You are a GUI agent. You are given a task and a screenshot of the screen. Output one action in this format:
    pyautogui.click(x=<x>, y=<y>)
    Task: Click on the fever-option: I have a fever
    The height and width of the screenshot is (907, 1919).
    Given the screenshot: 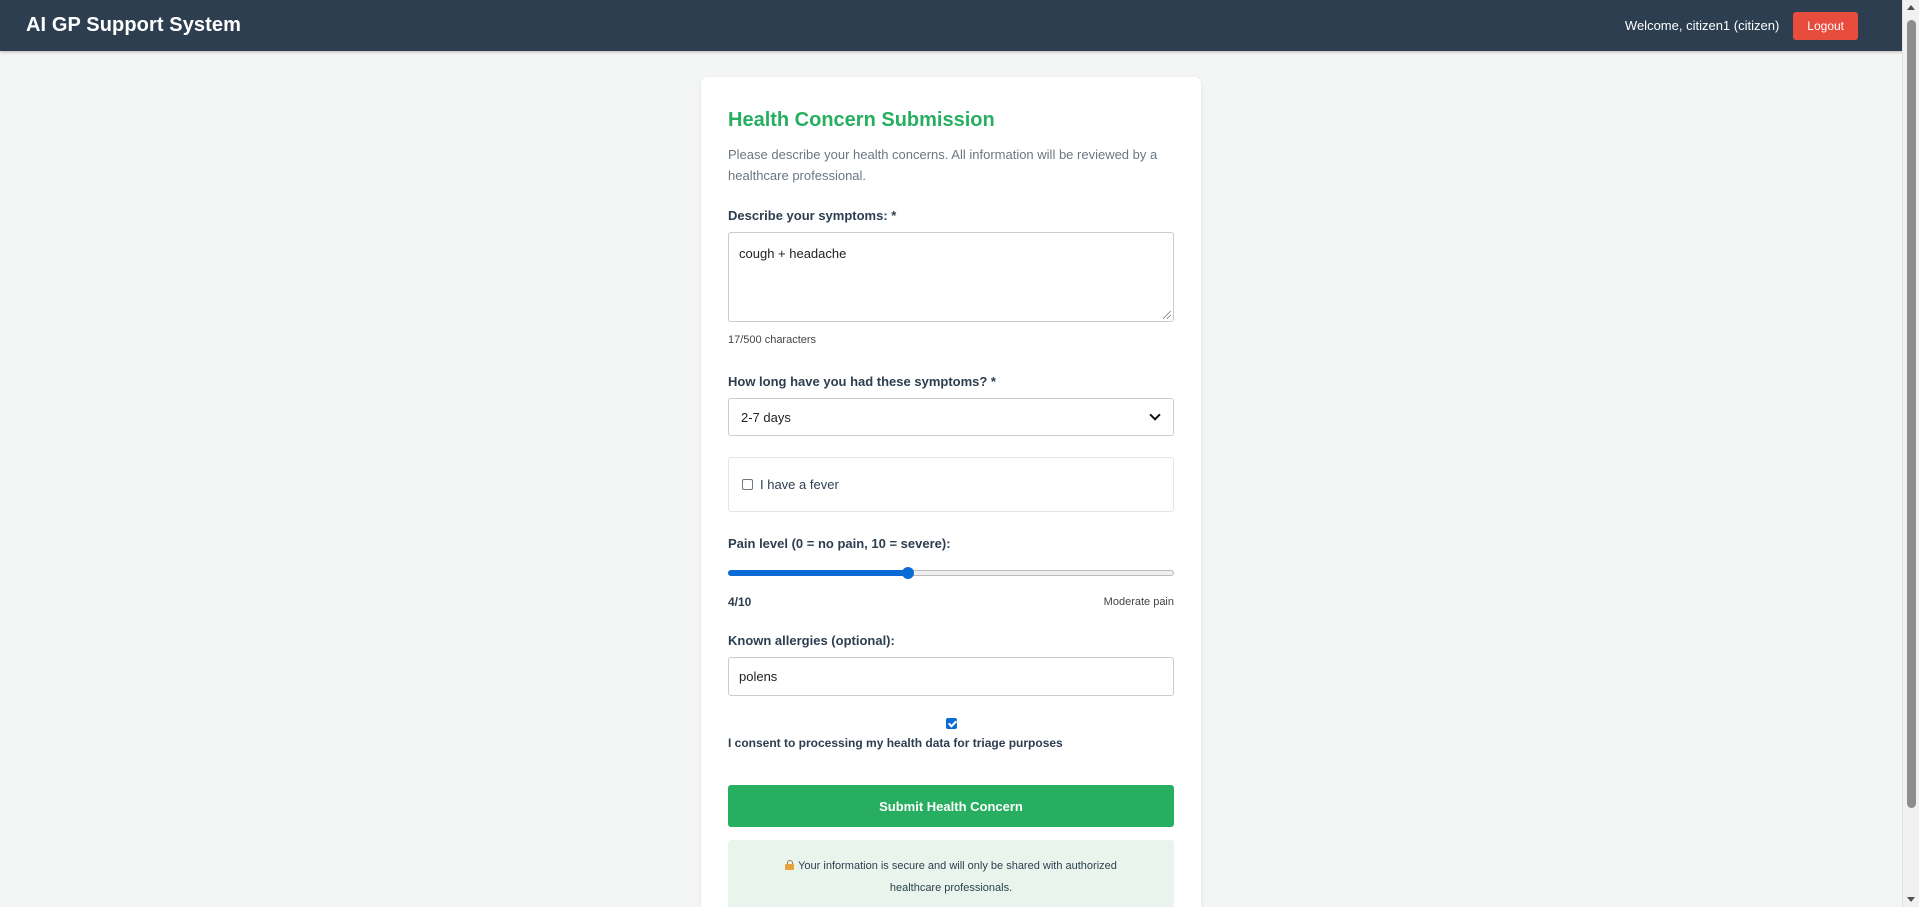 What is the action you would take?
    pyautogui.click(x=951, y=484)
    